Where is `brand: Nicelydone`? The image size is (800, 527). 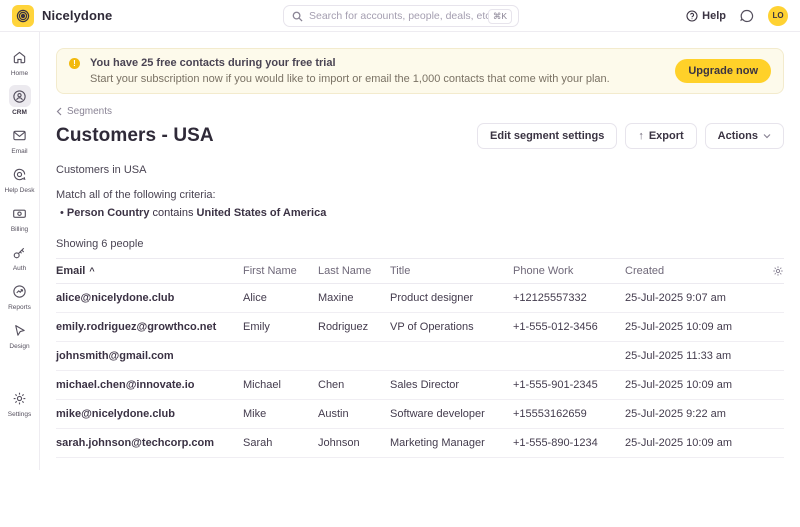 brand: Nicelydone is located at coordinates (62, 15).